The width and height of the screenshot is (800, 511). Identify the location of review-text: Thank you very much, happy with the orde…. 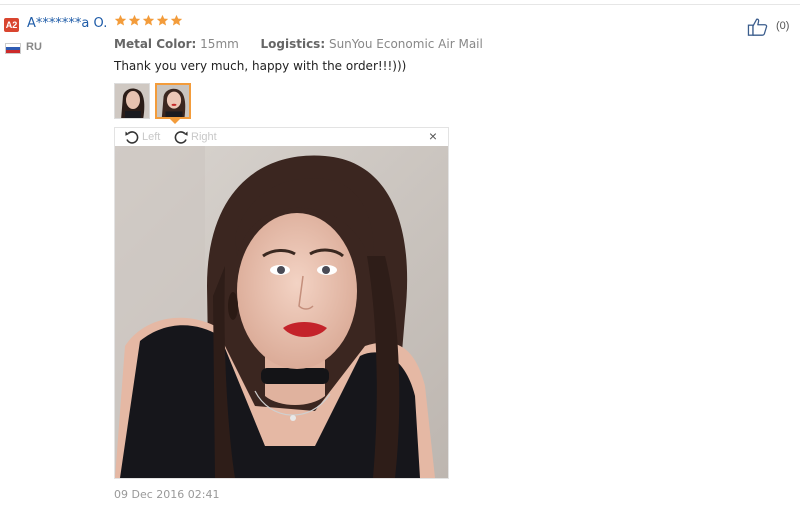
(260, 66).